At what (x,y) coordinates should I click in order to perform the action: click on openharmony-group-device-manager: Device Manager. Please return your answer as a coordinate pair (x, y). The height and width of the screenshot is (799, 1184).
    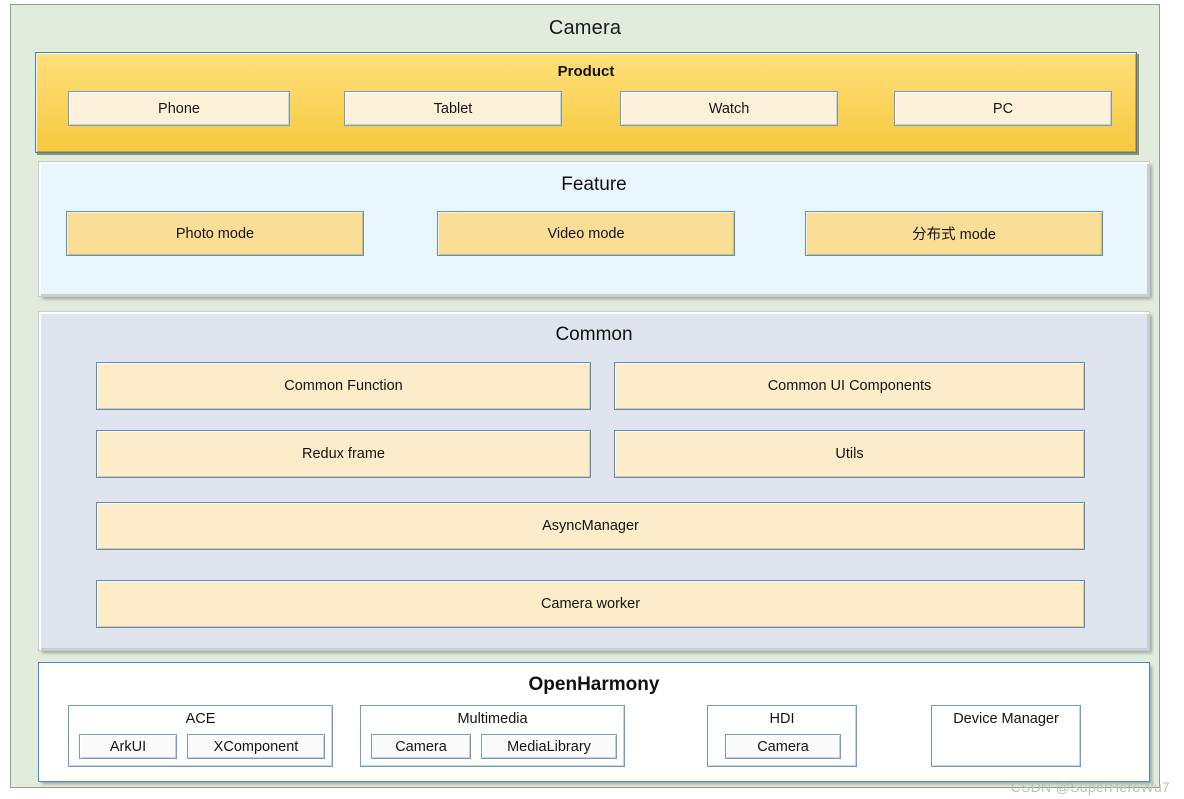
    Looking at the image, I should click on (1006, 736).